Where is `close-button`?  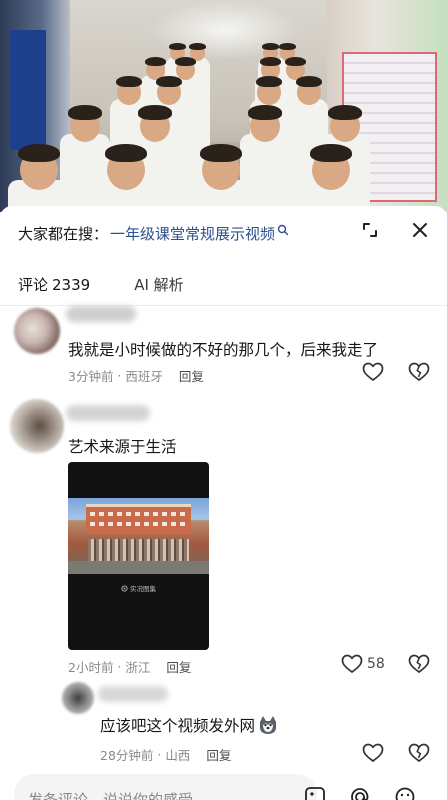 close-button is located at coordinates (420, 230).